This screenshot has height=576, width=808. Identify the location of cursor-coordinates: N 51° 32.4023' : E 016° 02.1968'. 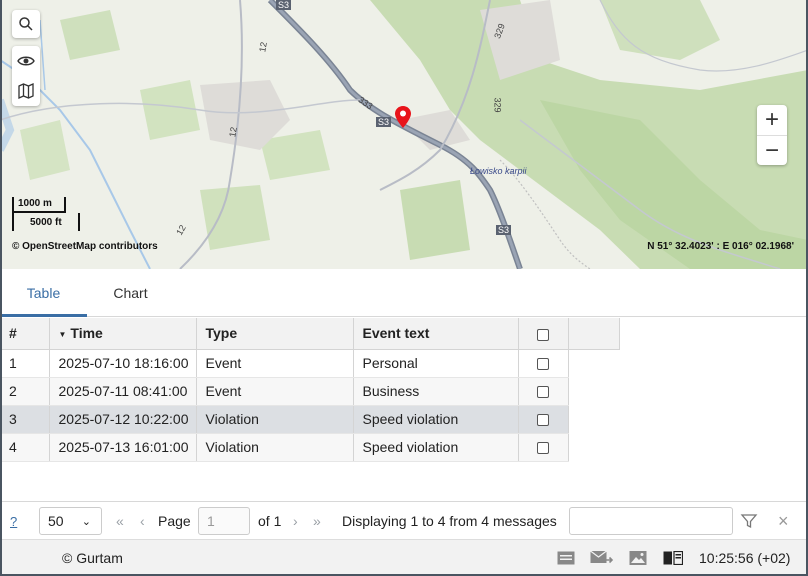
(720, 246).